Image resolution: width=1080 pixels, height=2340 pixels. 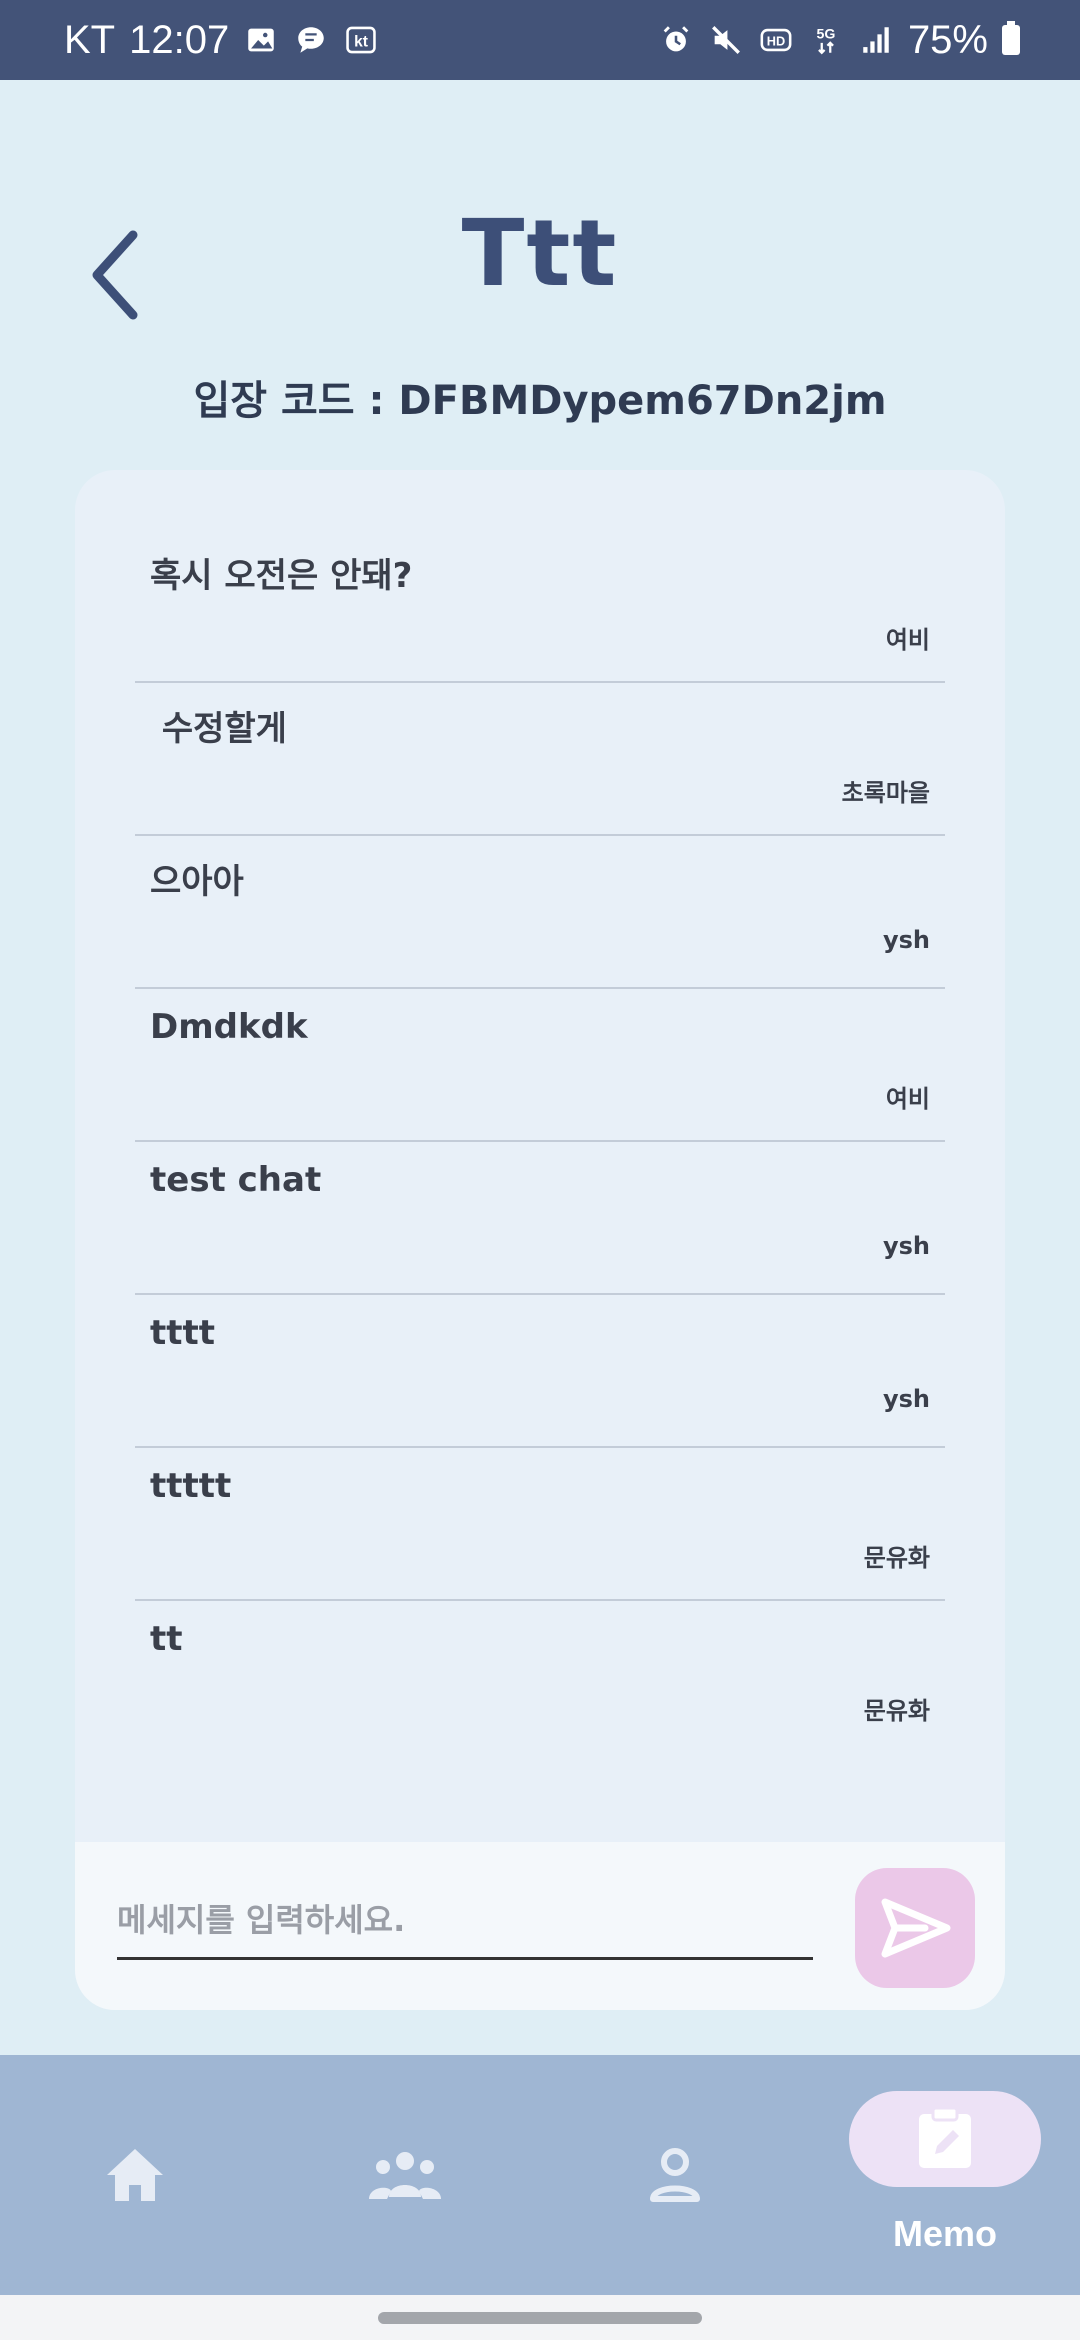 I want to click on profile-icon, so click(x=675, y=2175).